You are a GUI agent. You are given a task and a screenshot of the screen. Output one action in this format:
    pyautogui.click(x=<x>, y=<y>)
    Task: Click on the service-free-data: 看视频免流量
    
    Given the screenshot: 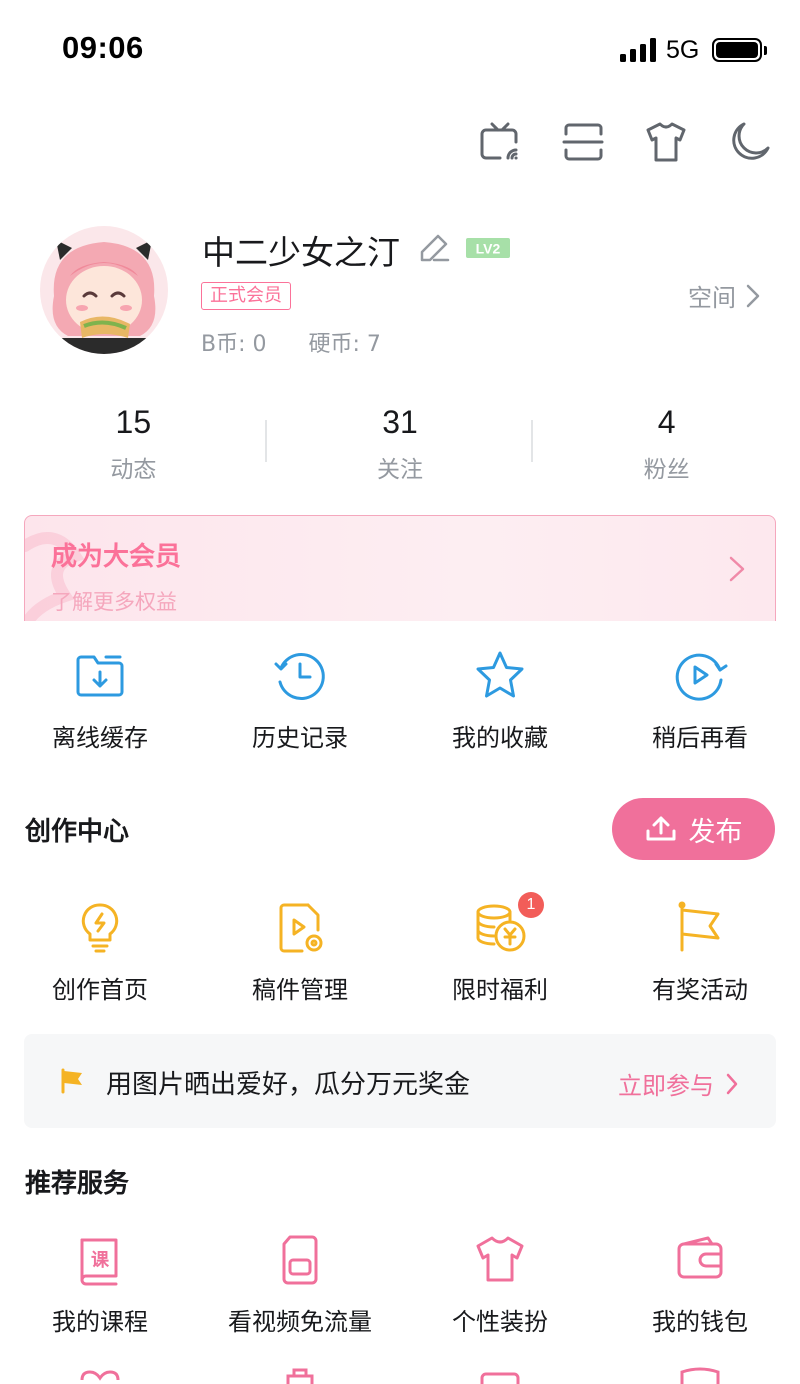 What is the action you would take?
    pyautogui.click(x=300, y=1284)
    